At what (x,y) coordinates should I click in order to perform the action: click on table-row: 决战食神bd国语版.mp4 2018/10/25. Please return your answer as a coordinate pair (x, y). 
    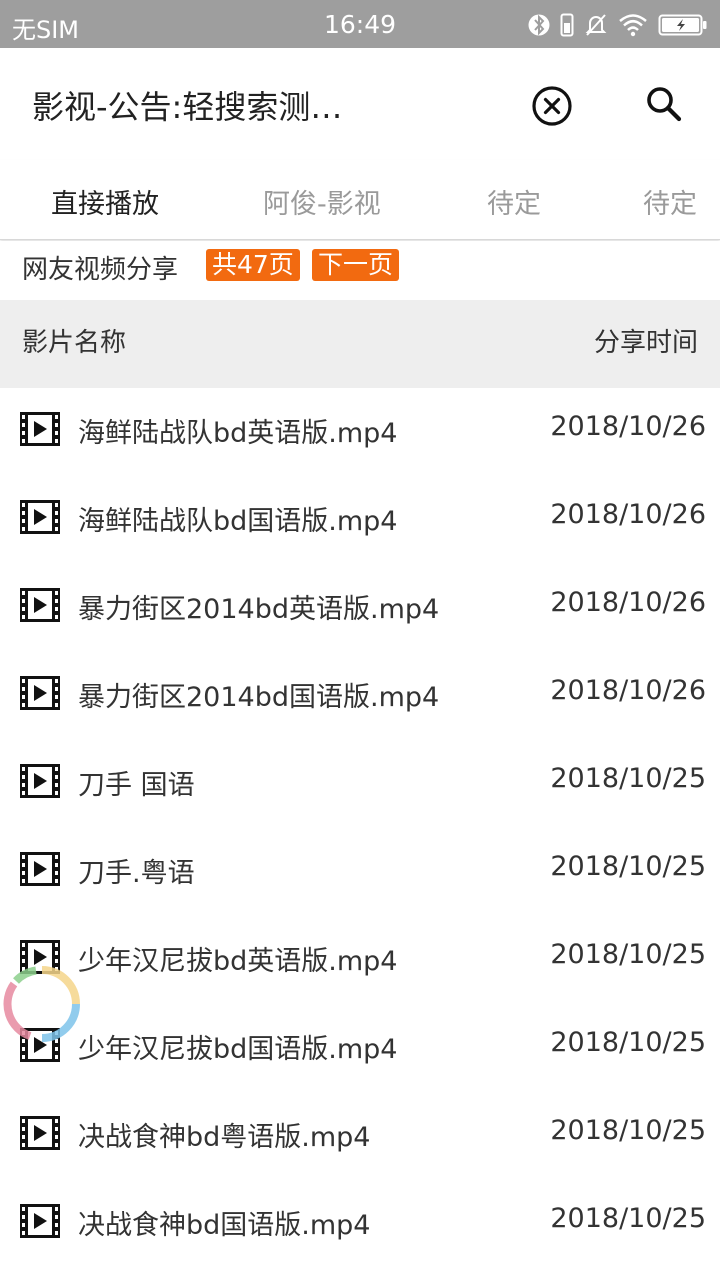
    Looking at the image, I should click on (360, 1224).